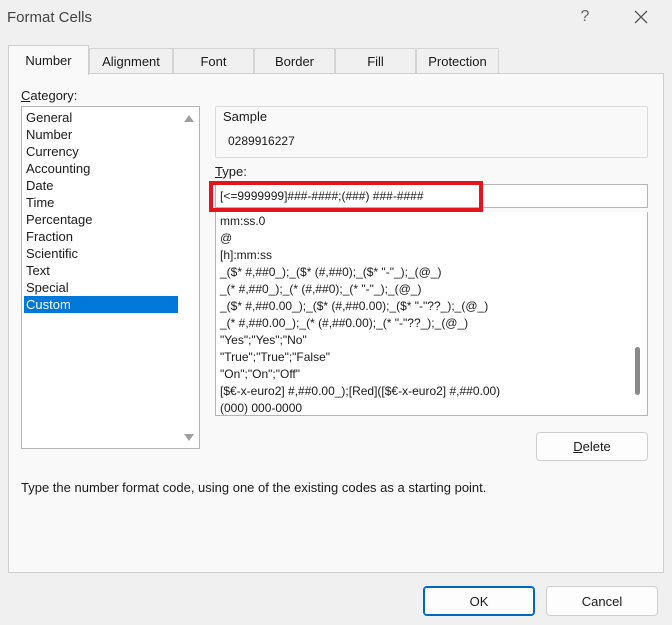 The height and width of the screenshot is (625, 672). Describe the element at coordinates (101, 253) in the screenshot. I see `category-item-scientific: Scientific` at that location.